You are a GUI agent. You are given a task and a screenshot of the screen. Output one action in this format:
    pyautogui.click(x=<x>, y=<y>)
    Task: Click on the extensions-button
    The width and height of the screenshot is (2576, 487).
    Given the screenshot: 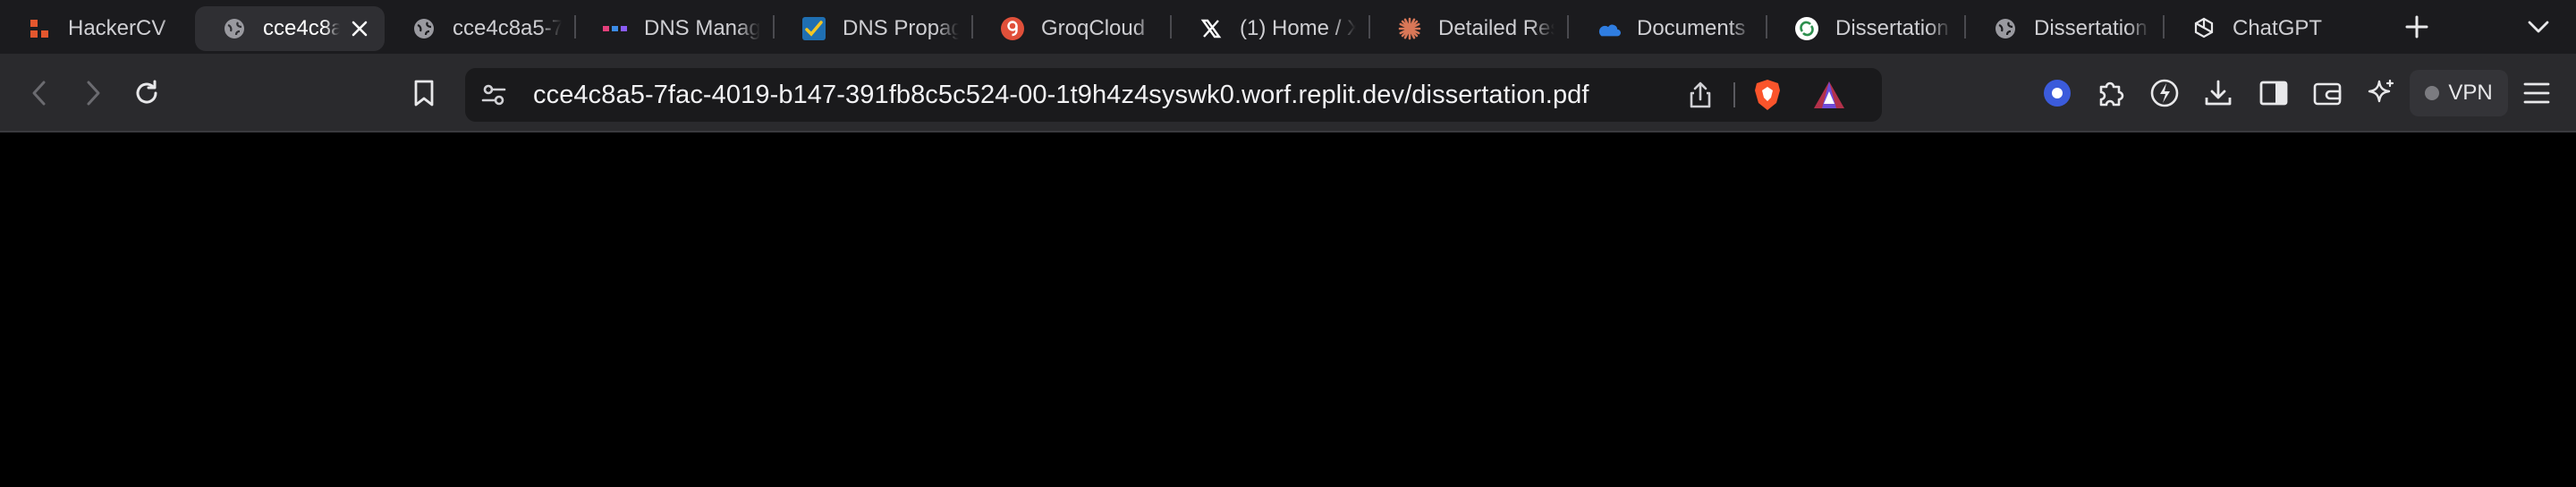 What is the action you would take?
    pyautogui.click(x=2110, y=93)
    